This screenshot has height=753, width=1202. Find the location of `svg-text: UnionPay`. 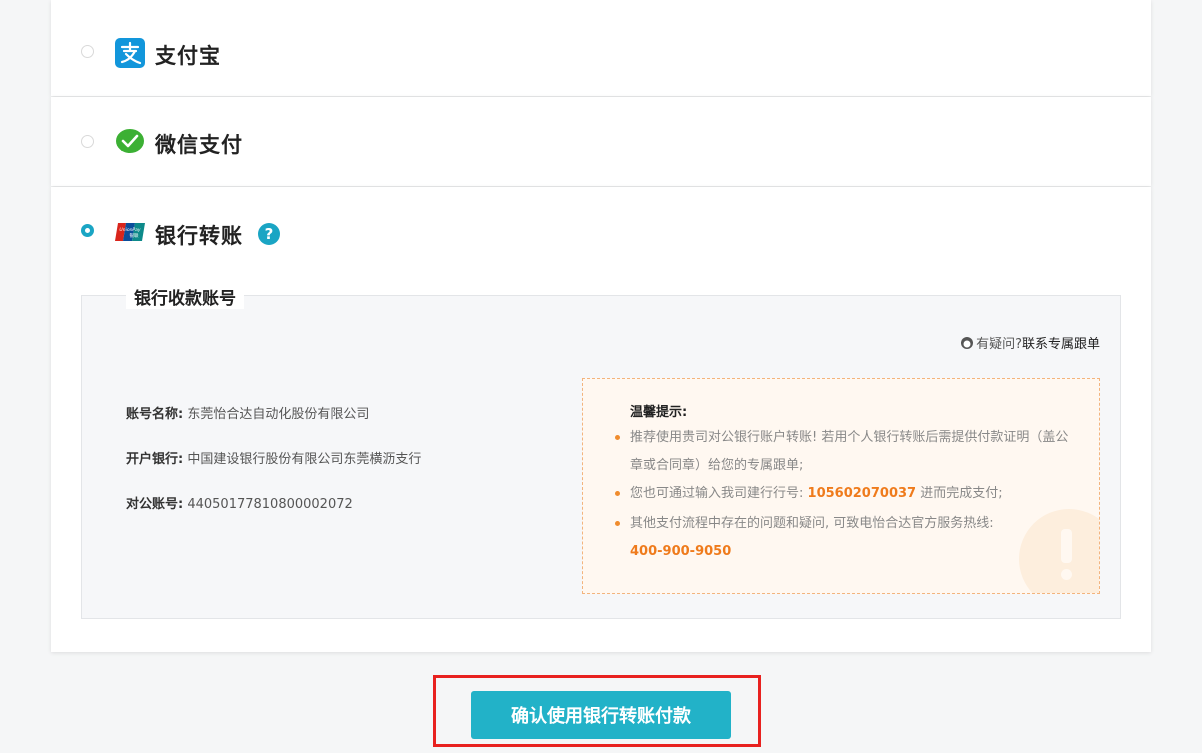

svg-text: UnionPay is located at coordinates (129, 230).